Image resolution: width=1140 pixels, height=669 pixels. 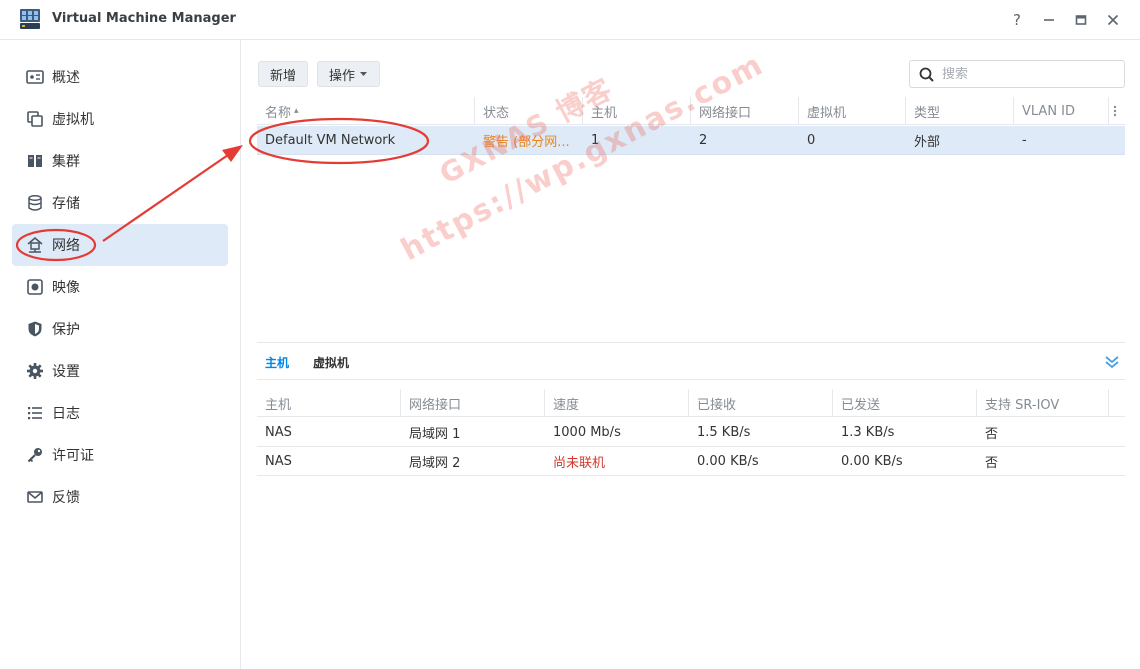 I want to click on caret-down-icon, so click(x=364, y=74).